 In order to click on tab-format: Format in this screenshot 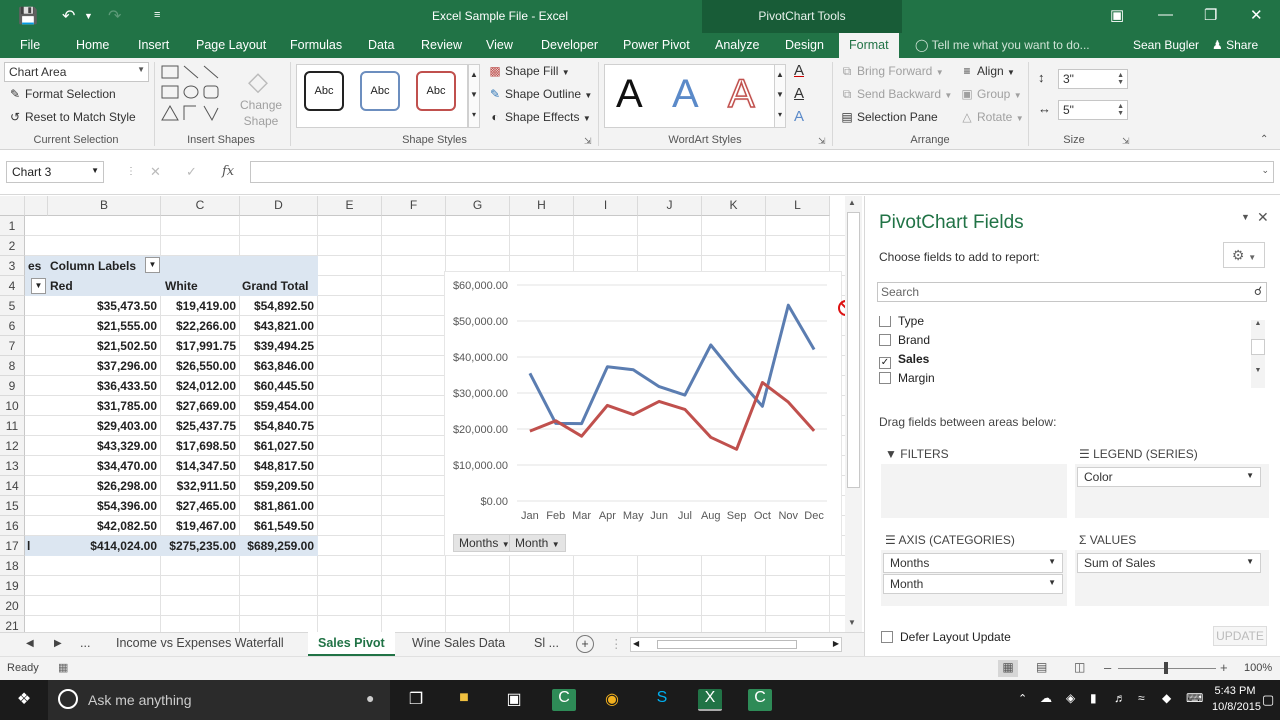, I will do `click(869, 45)`.